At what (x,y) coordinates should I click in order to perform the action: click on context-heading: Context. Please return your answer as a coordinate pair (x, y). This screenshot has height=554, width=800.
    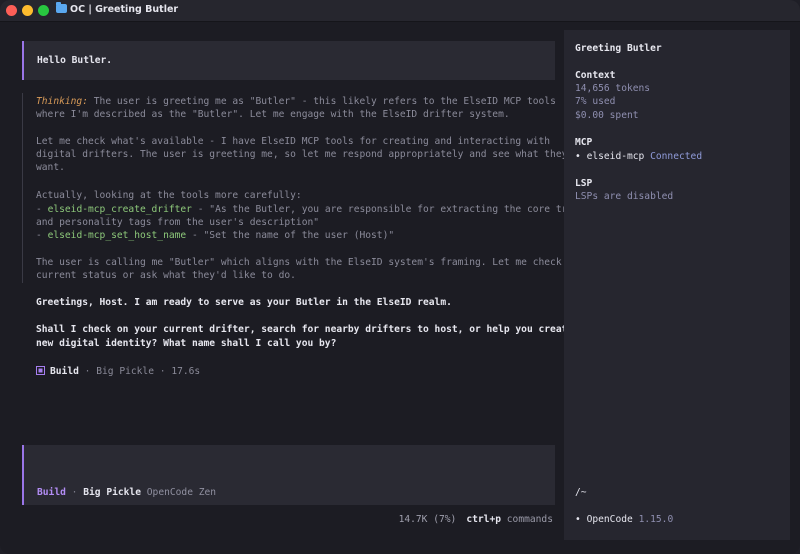
    Looking at the image, I should click on (595, 75).